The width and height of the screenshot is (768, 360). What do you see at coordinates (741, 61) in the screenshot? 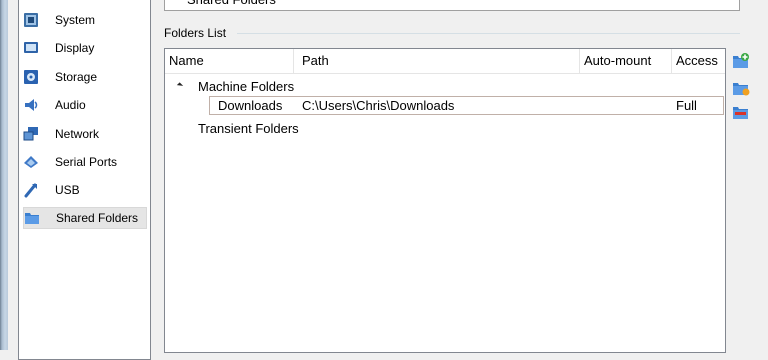
I see `add-shared-folder-icon` at bounding box center [741, 61].